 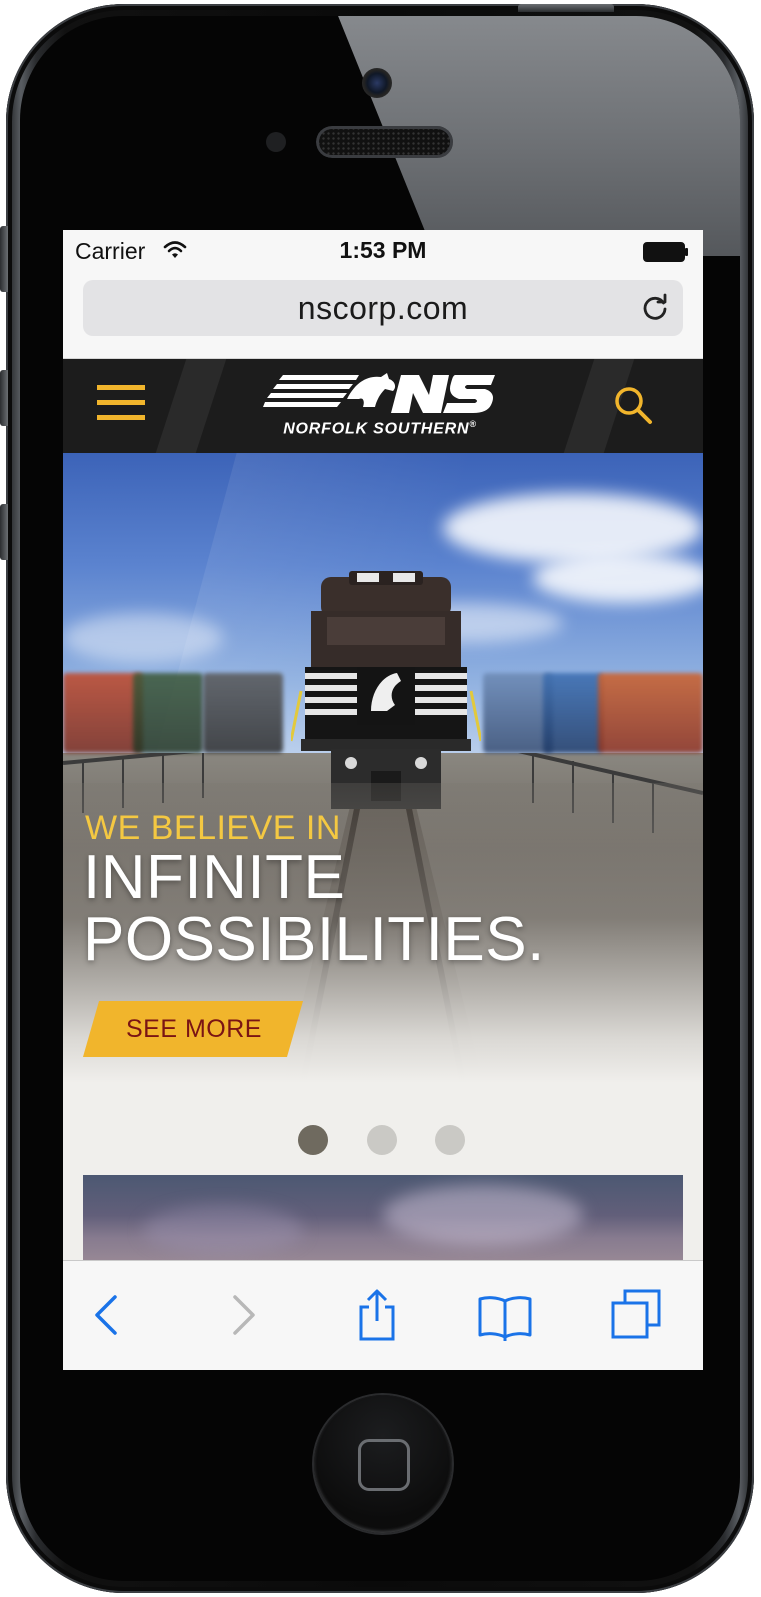 What do you see at coordinates (4, 532) in the screenshot?
I see `volume-down-button` at bounding box center [4, 532].